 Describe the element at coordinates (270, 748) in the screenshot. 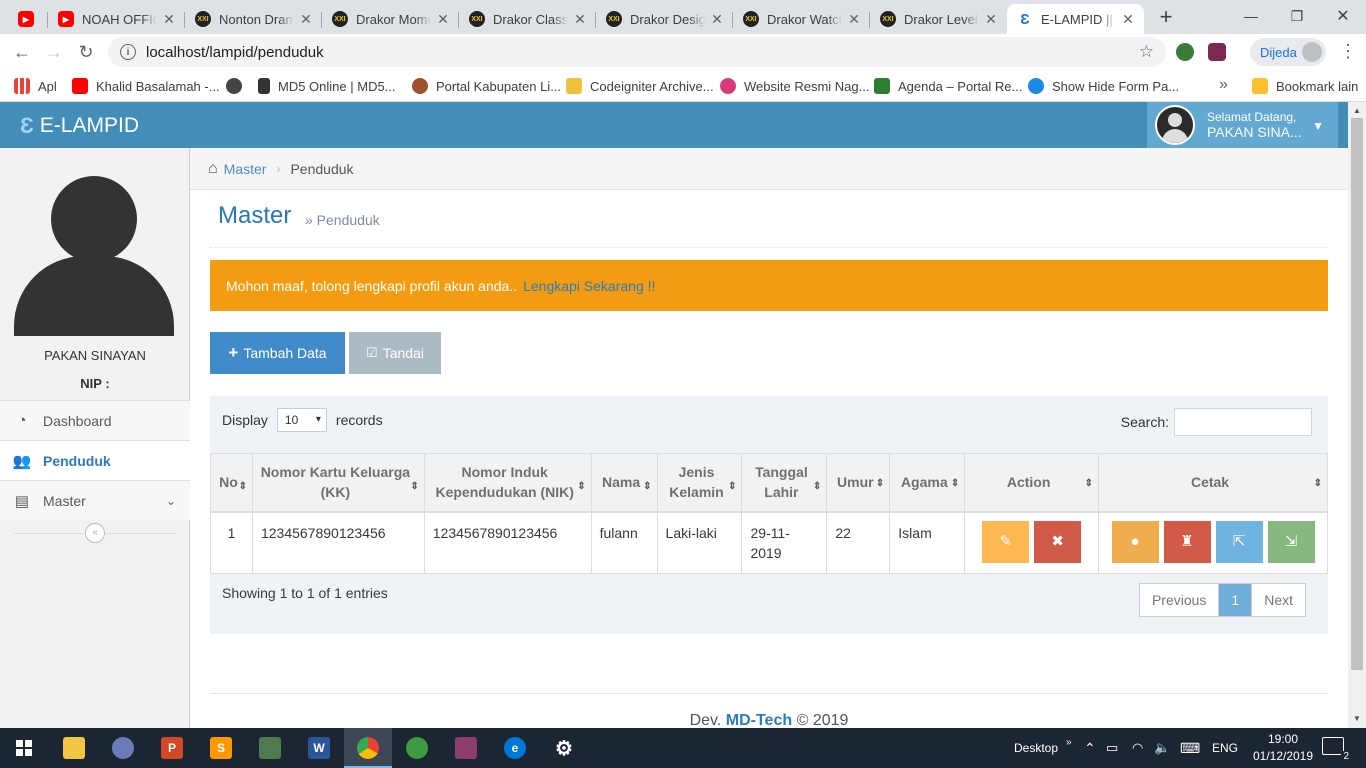

I see `notes-app` at that location.